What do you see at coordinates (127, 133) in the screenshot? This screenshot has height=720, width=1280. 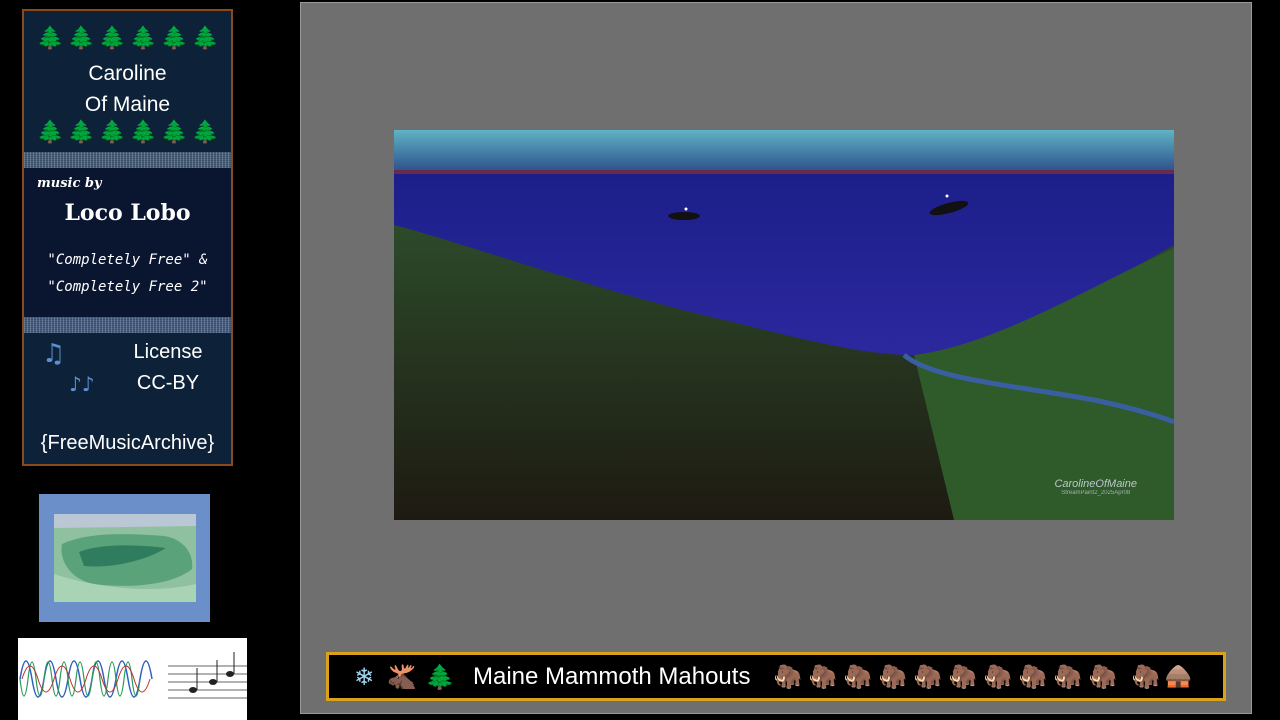 I see `trees-row-bottom: 🌲 🌲 🌲 🌲 🌲 🌲` at bounding box center [127, 133].